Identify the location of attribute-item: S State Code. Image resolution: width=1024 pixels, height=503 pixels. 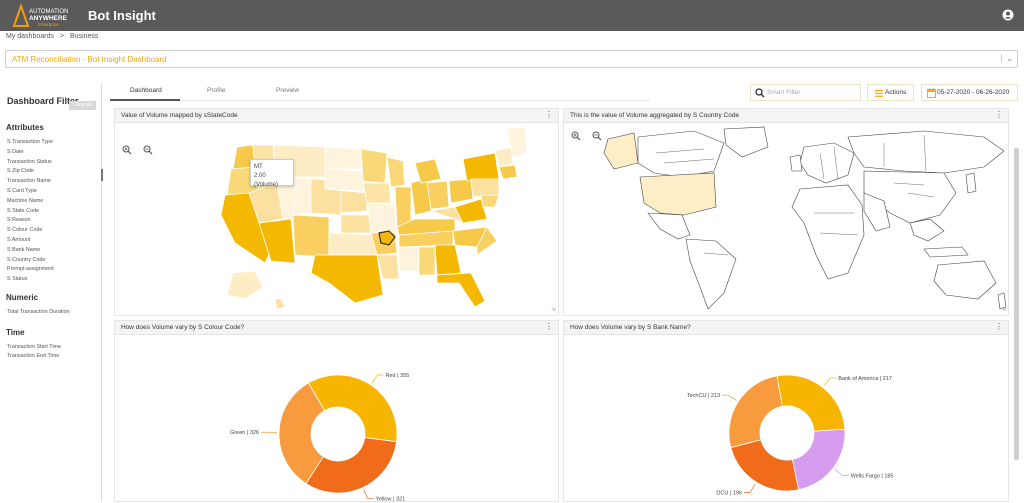
(23, 211).